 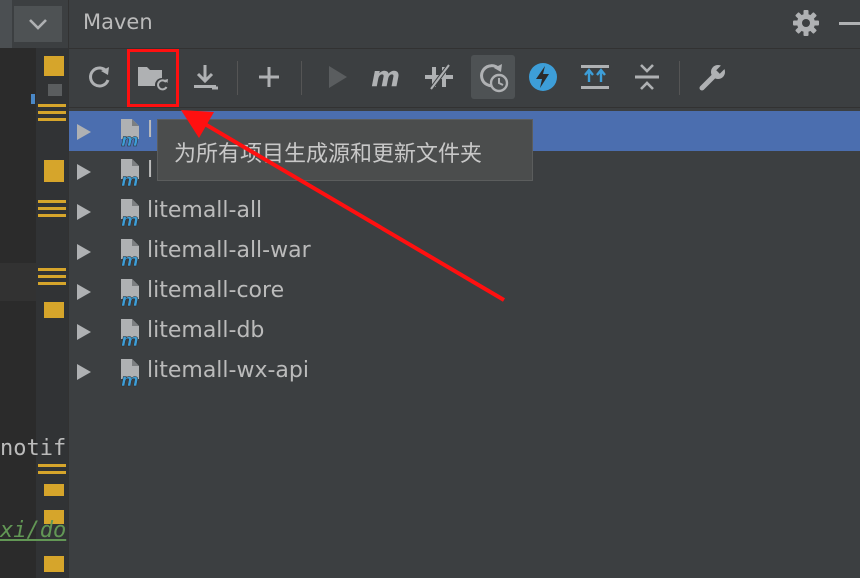 I want to click on lightning-icon, so click(x=543, y=77).